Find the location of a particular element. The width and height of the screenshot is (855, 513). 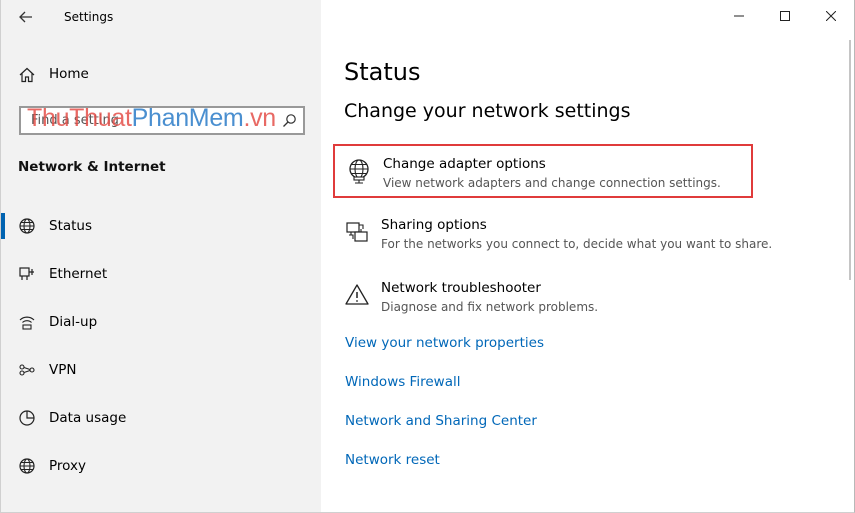

maximize-button is located at coordinates (785, 16).